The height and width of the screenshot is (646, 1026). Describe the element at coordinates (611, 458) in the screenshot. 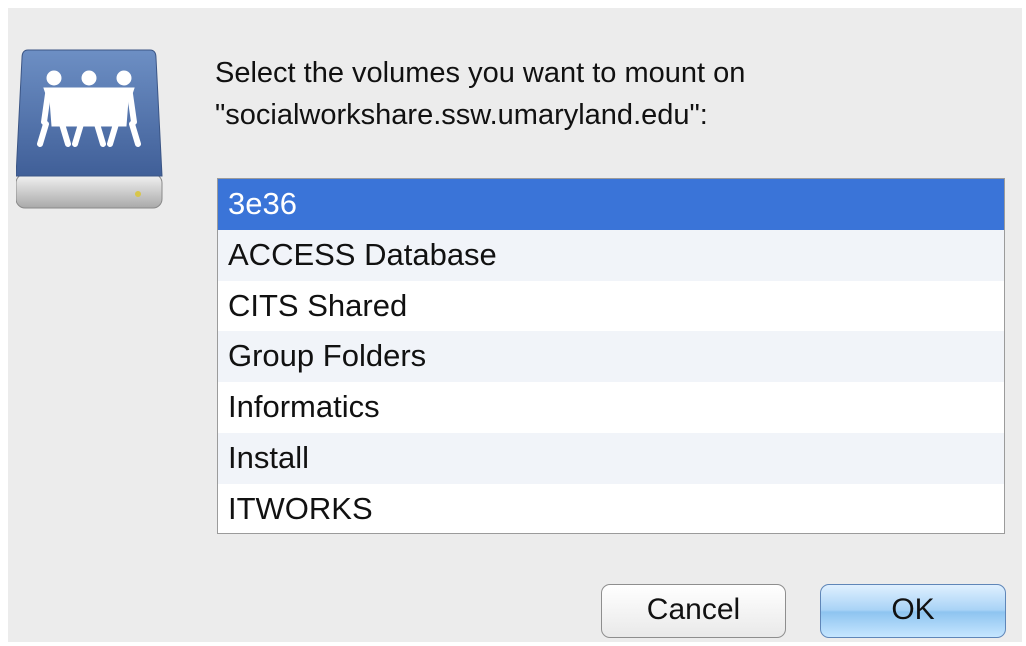

I see `list-item: Install` at that location.